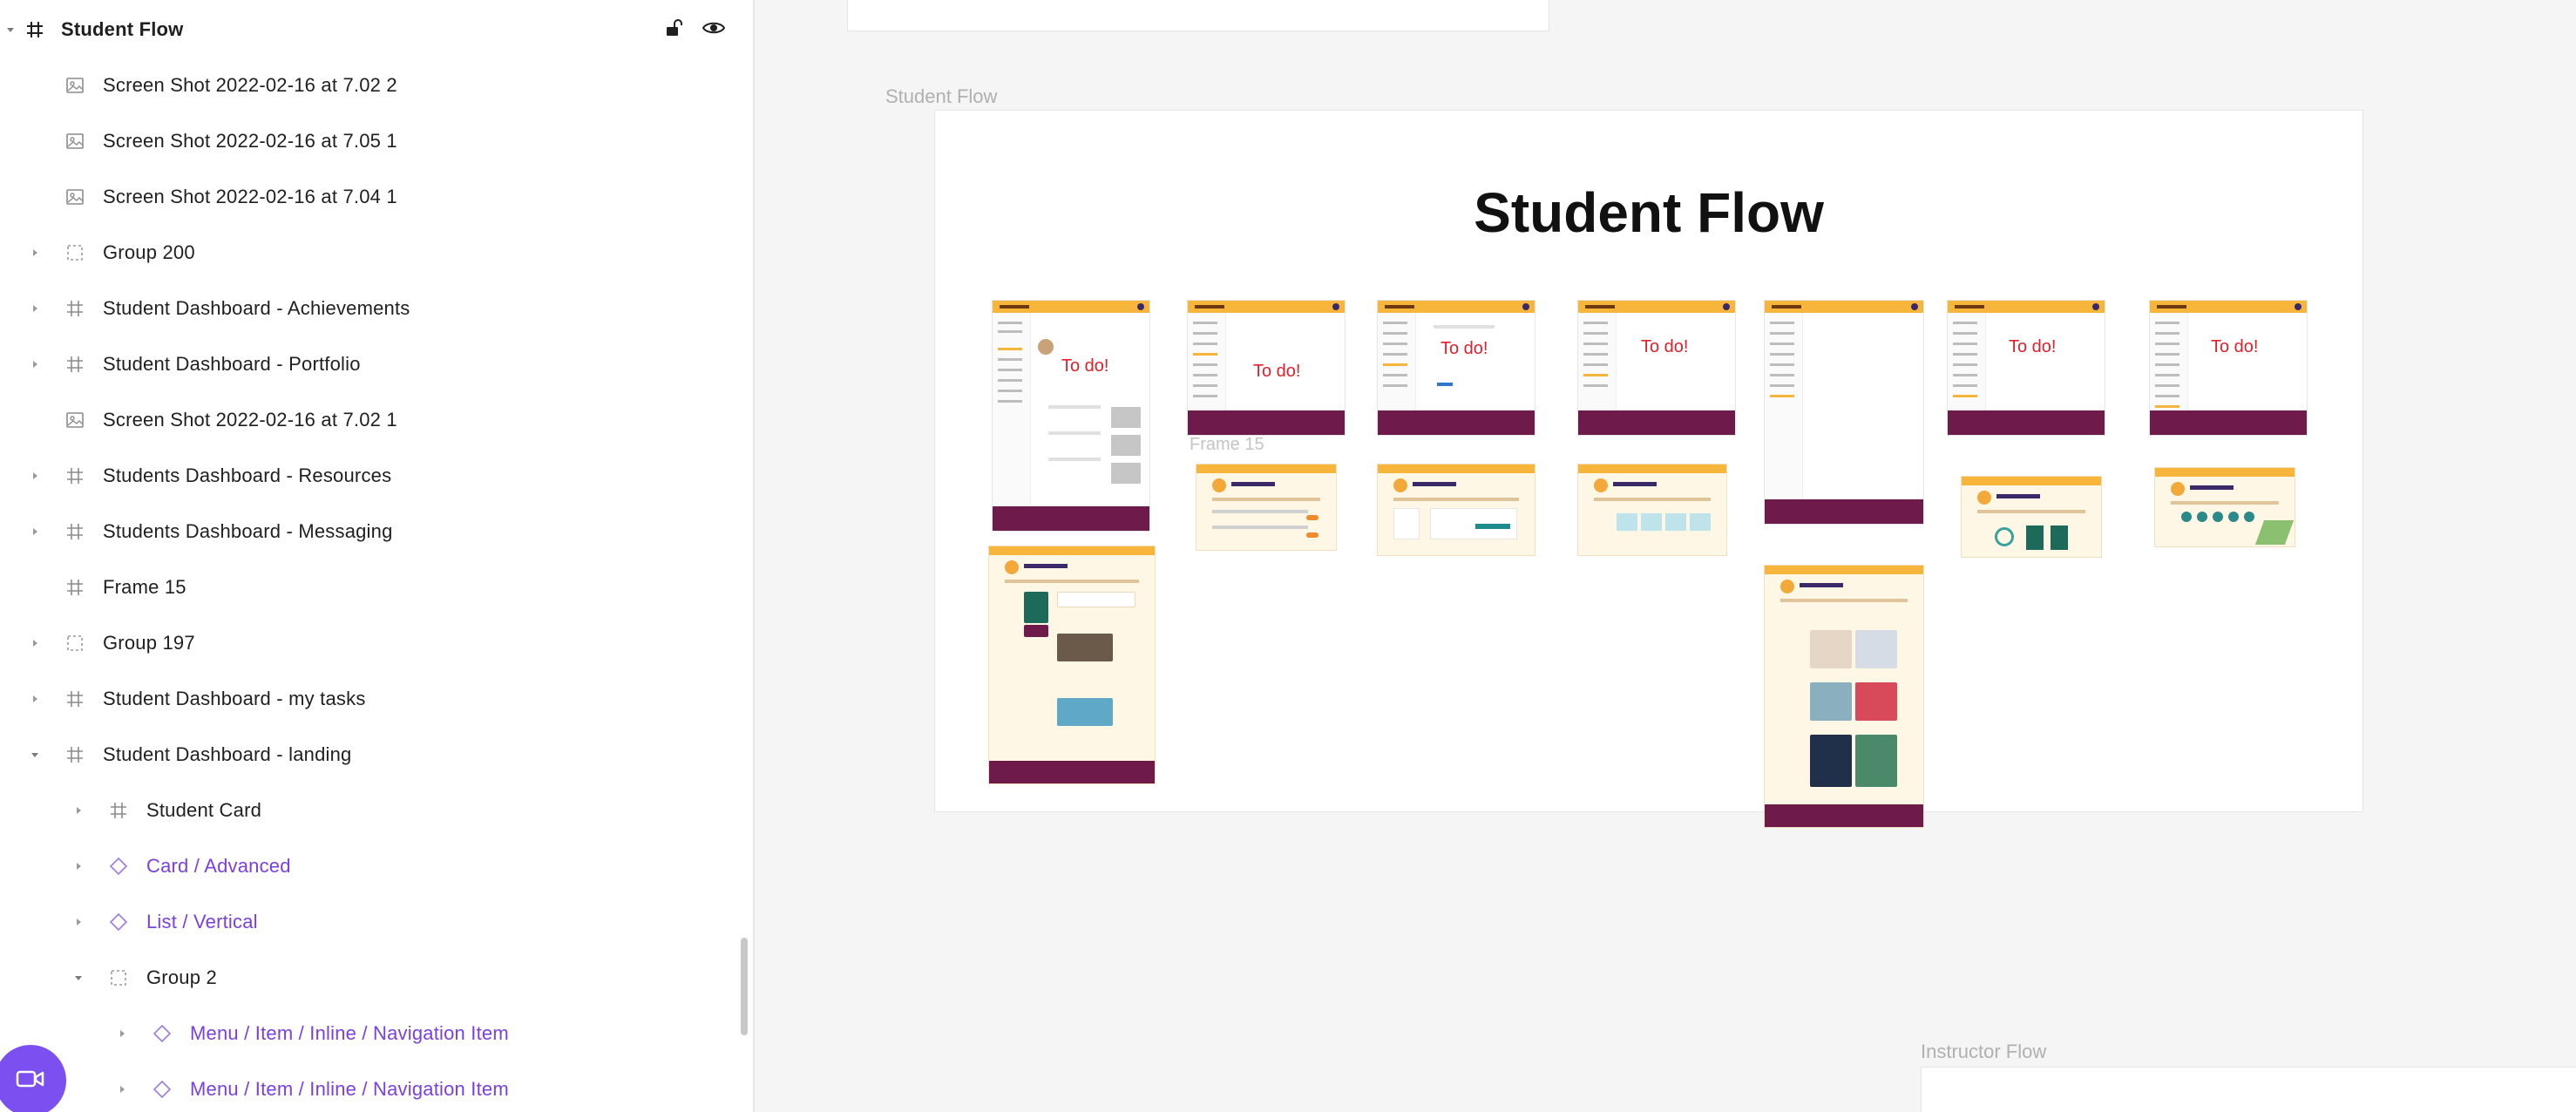 Image resolution: width=2576 pixels, height=1112 pixels. I want to click on layer-row: Student Dashboard - Portfolio, so click(376, 364).